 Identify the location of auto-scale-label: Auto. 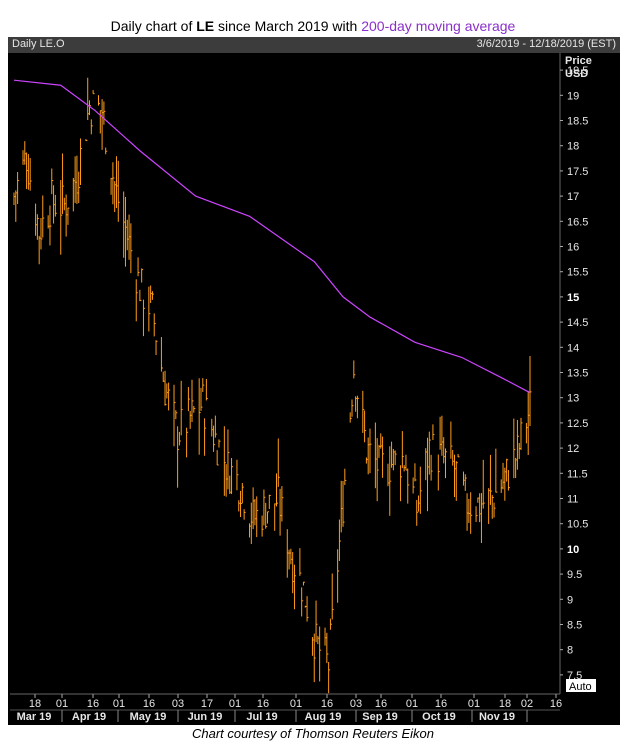
(580, 687).